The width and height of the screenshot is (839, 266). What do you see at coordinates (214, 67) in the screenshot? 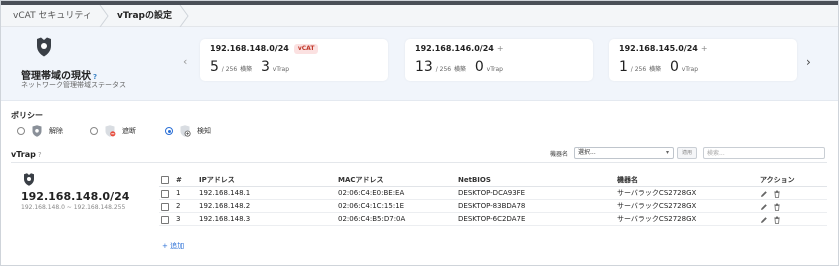
I see `host-count: 5` at bounding box center [214, 67].